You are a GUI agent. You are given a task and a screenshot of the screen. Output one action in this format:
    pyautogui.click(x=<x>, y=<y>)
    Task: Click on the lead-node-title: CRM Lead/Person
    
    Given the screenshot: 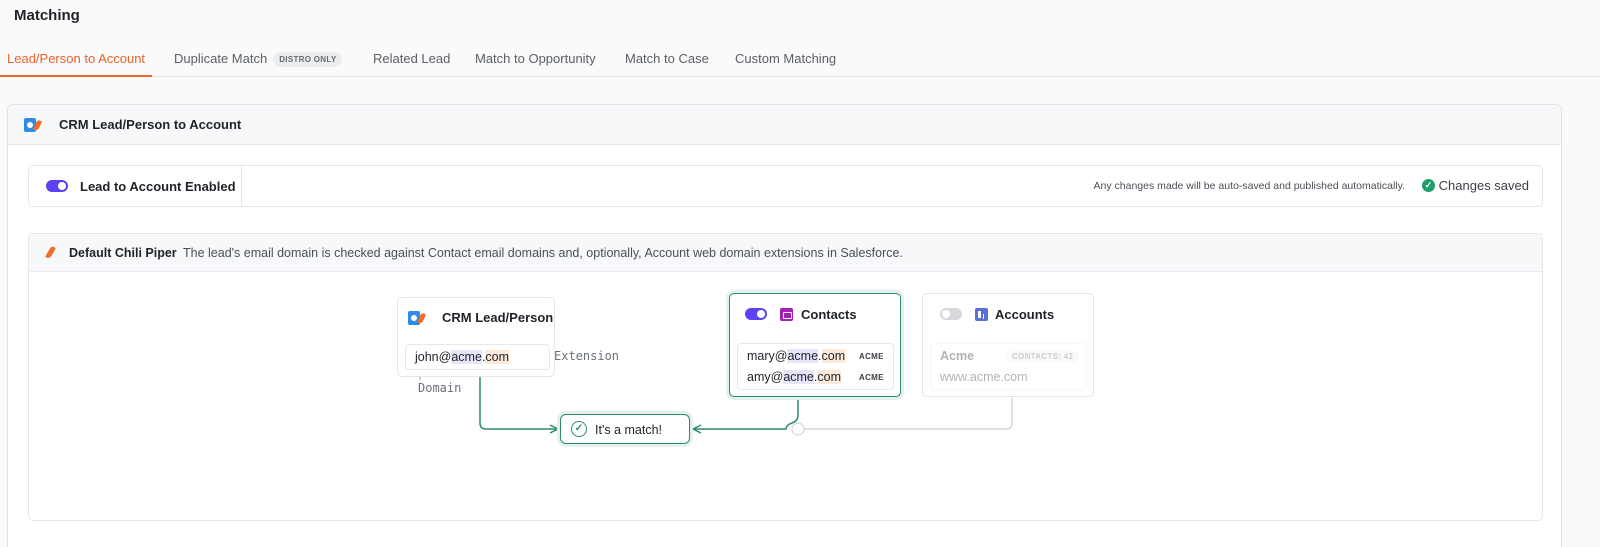 What is the action you would take?
    pyautogui.click(x=498, y=317)
    